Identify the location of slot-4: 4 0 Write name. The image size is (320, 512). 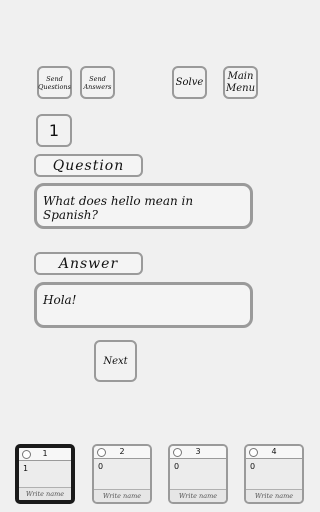
(274, 474).